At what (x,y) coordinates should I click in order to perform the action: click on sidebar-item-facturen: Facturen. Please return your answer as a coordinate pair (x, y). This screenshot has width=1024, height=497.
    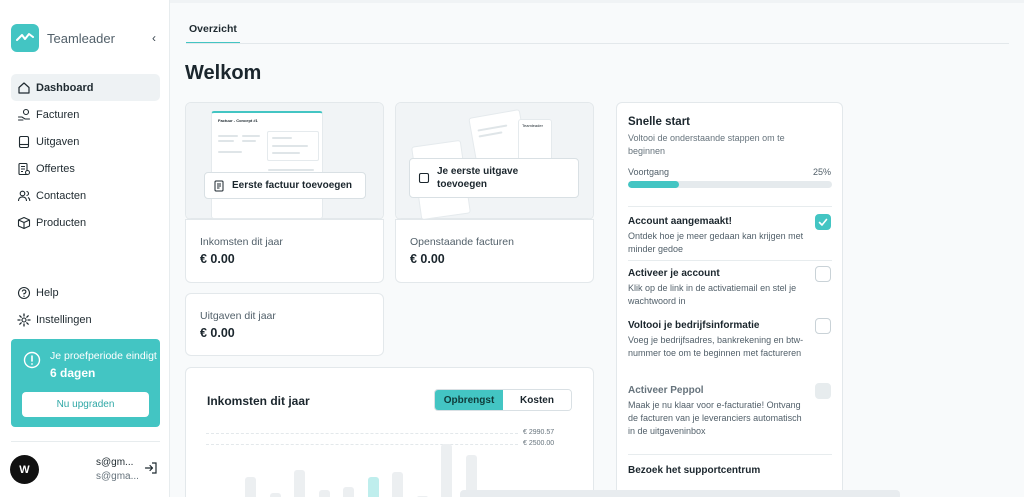
    Looking at the image, I should click on (85, 114).